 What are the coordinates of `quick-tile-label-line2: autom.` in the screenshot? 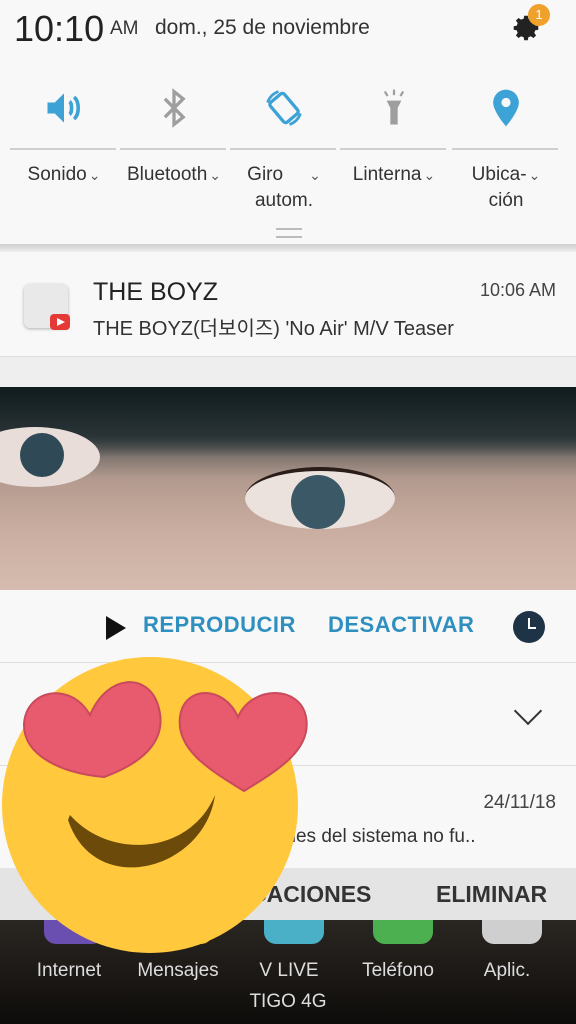 It's located at (284, 200).